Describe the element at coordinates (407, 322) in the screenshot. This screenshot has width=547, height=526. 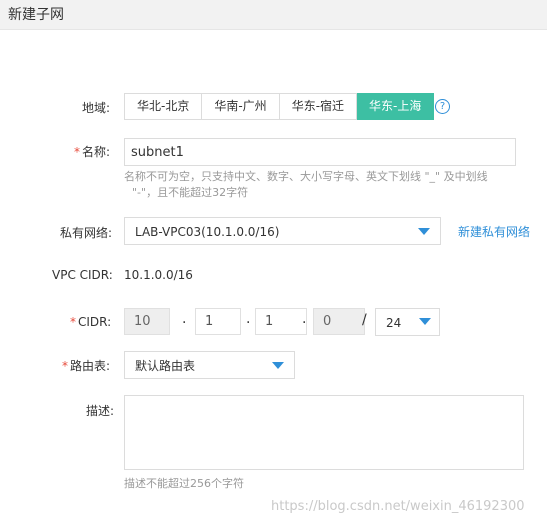
I see `cidr-mask-select: 24` at that location.